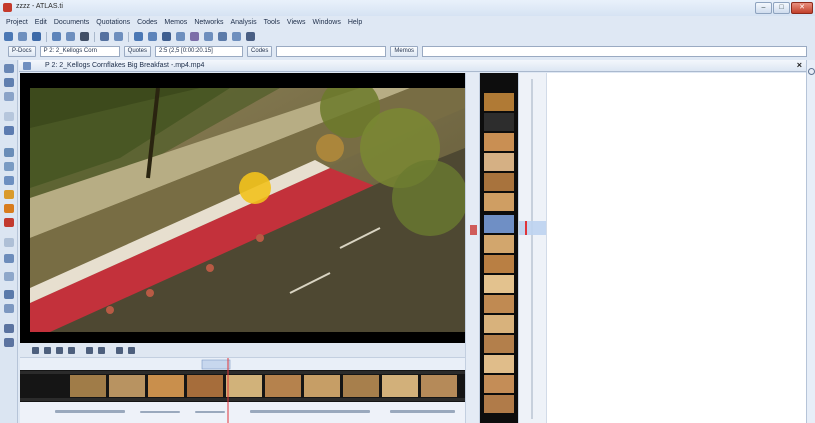  I want to click on pointer-icon, so click(9, 68).